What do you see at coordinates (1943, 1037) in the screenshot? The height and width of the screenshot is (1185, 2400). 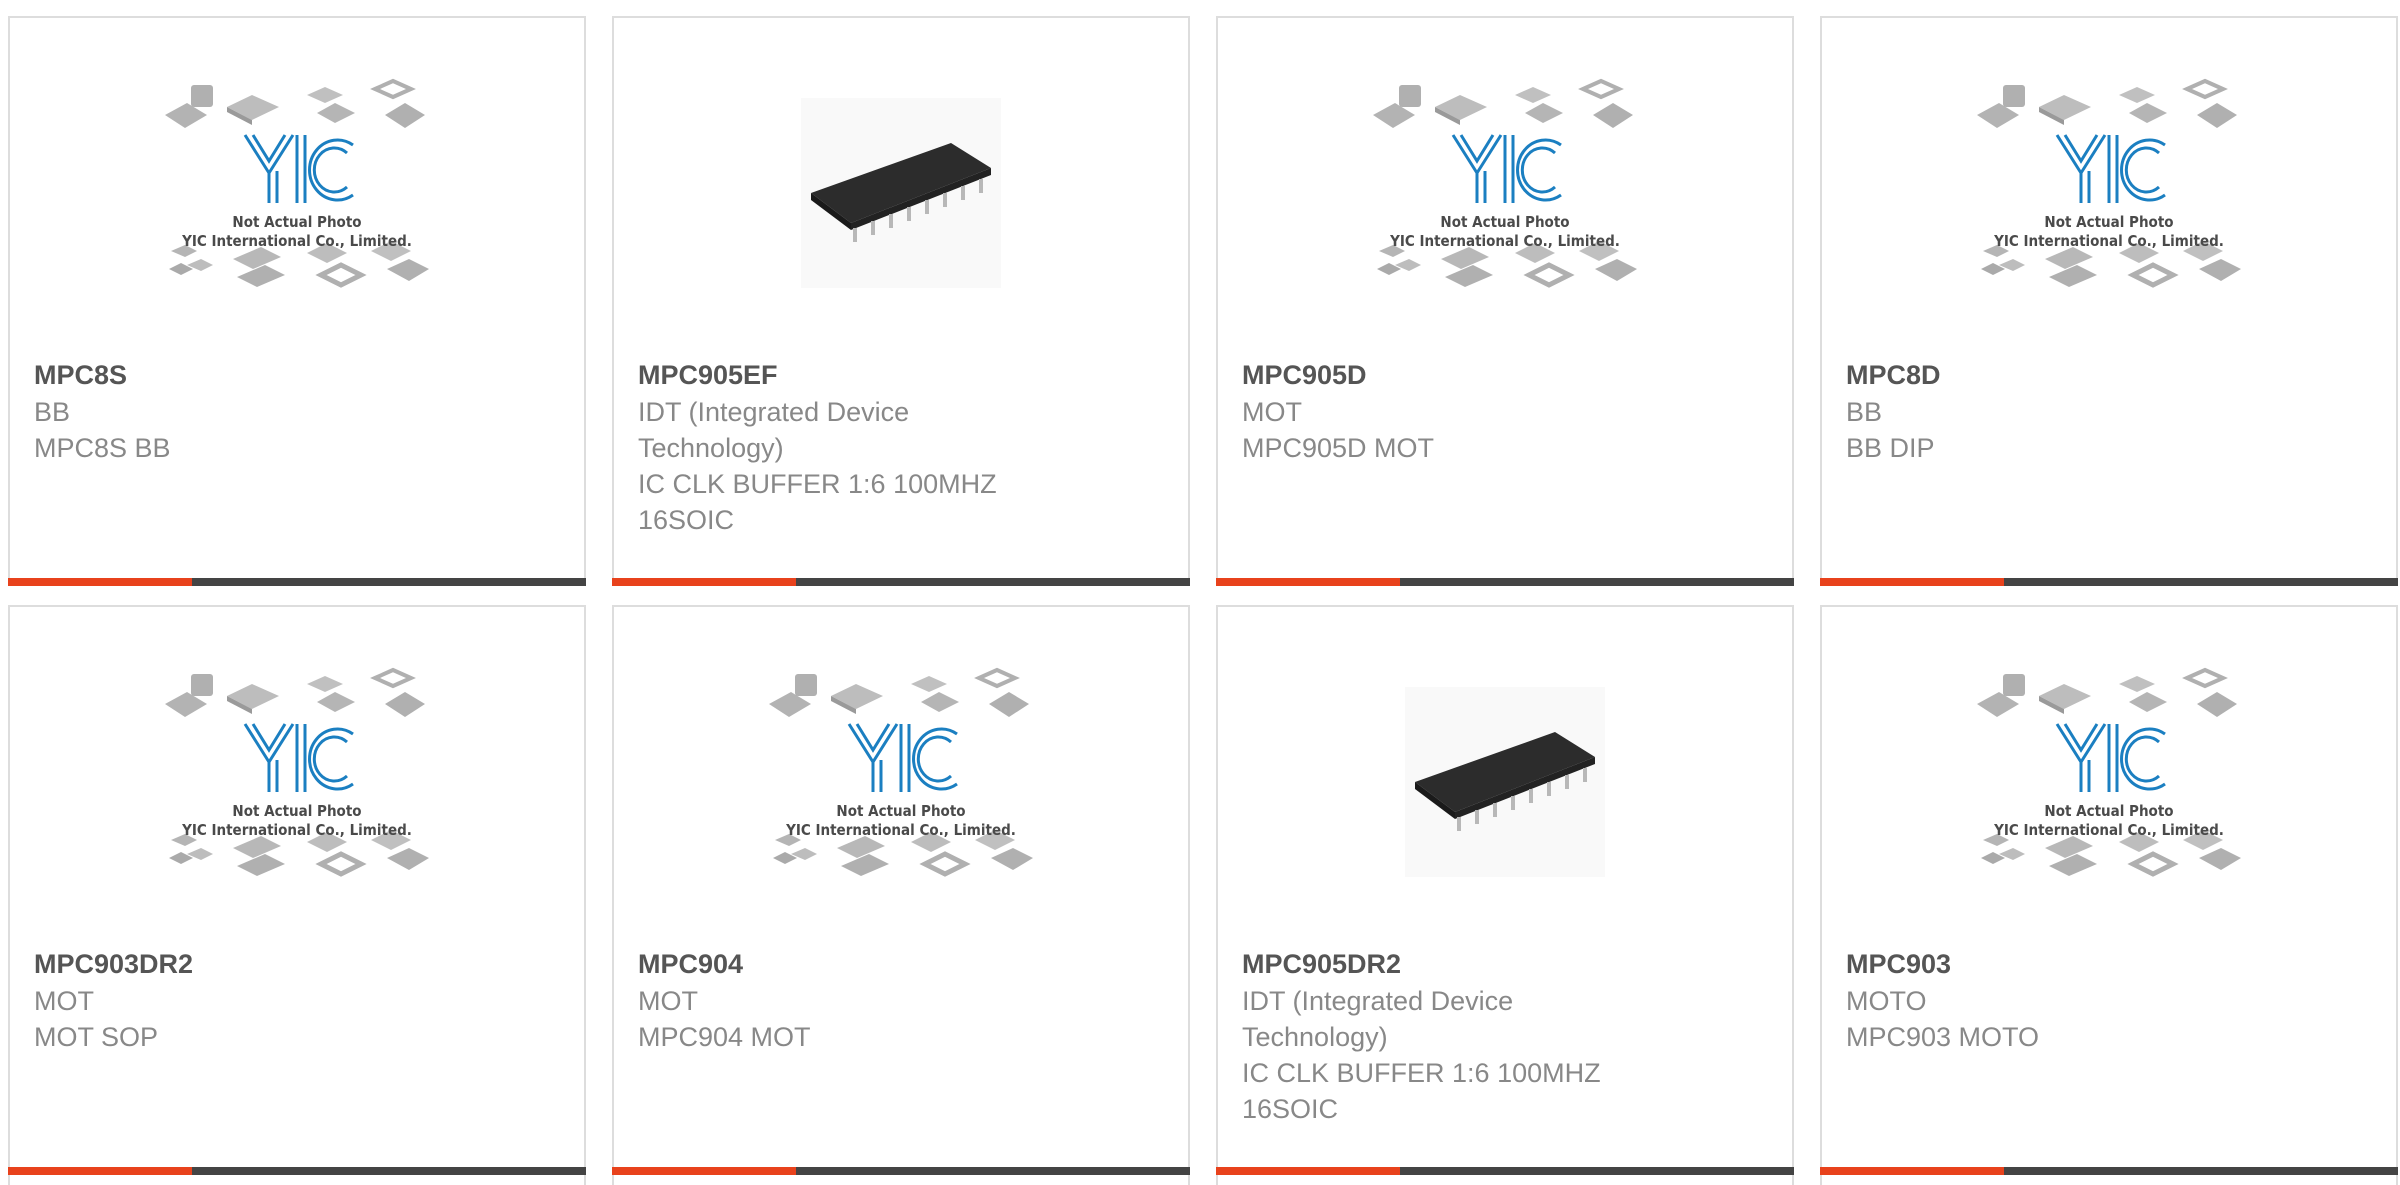 I see `description: MPC903 MOTO` at bounding box center [1943, 1037].